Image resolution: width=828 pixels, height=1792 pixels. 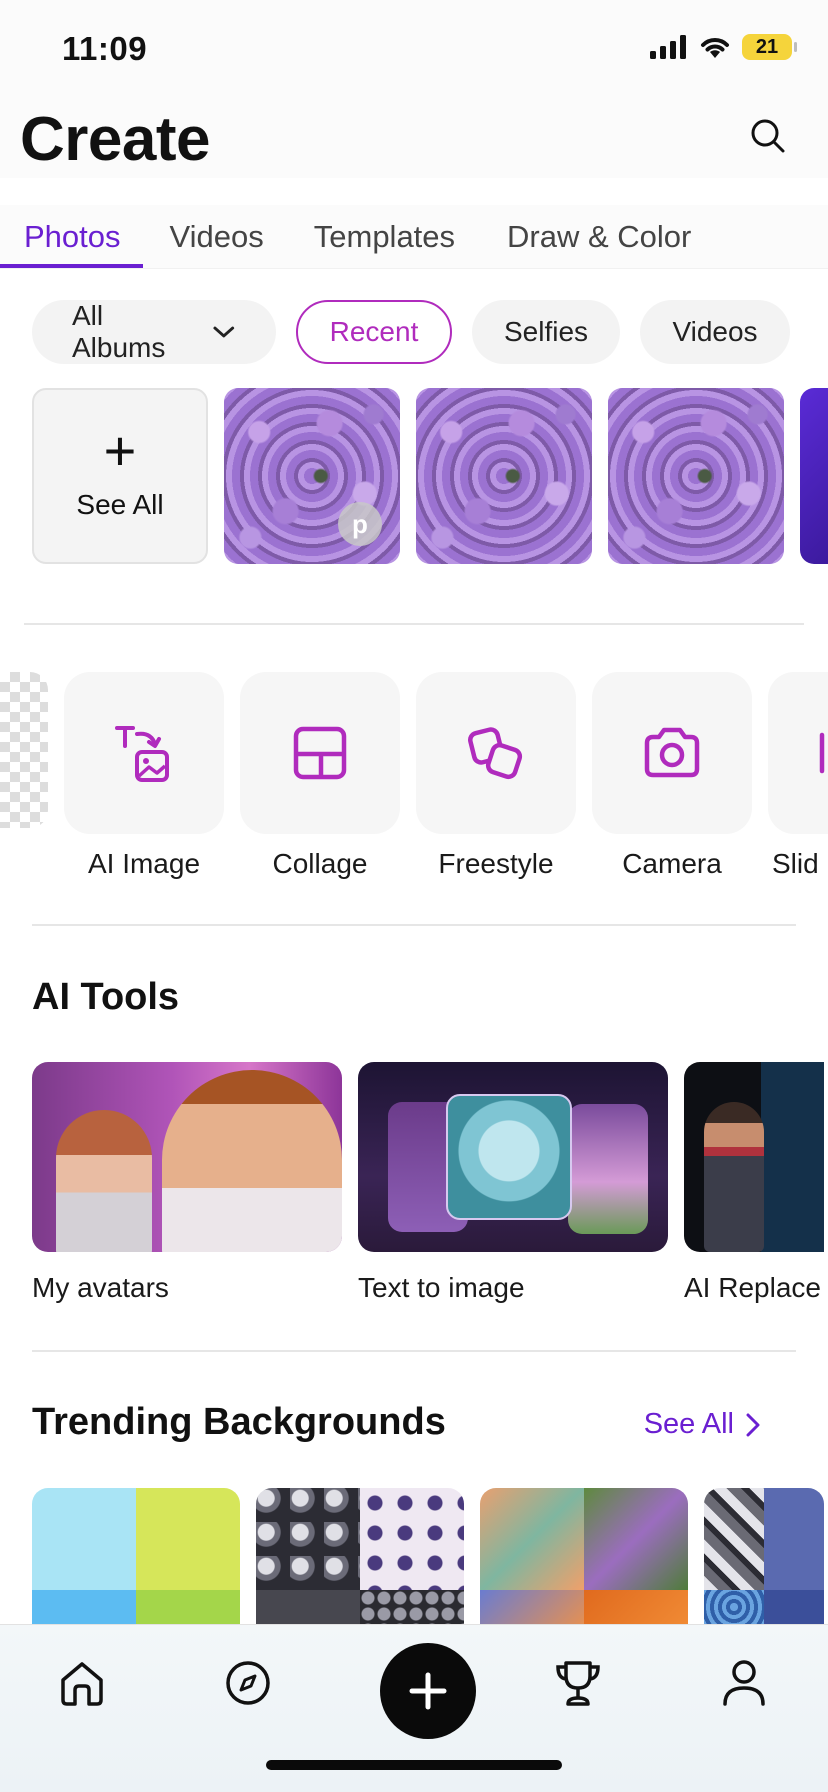 I want to click on search-icon, so click(x=768, y=136).